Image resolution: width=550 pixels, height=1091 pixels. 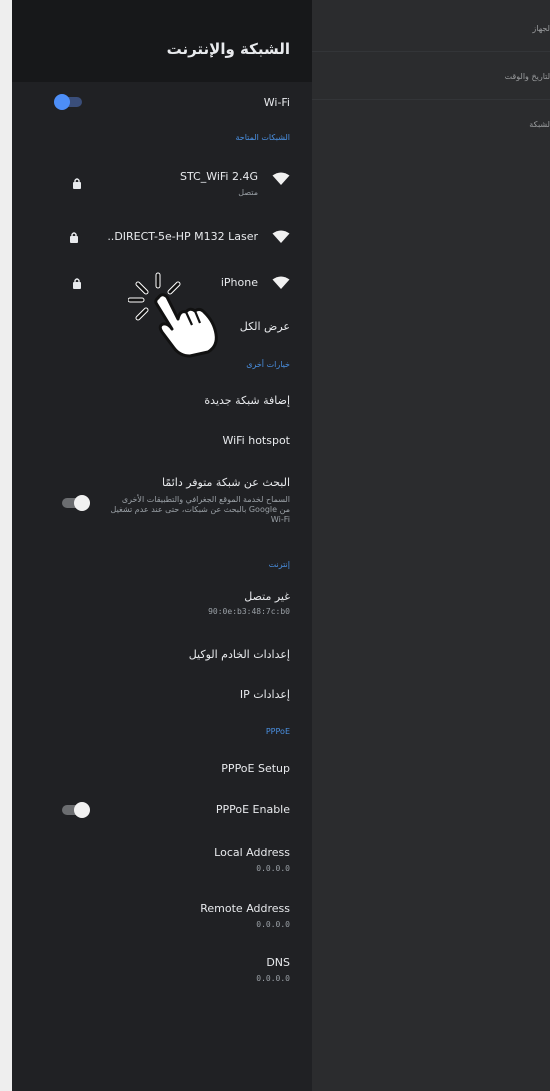 What do you see at coordinates (431, 124) in the screenshot?
I see `menu-item-network: لشبكة` at bounding box center [431, 124].